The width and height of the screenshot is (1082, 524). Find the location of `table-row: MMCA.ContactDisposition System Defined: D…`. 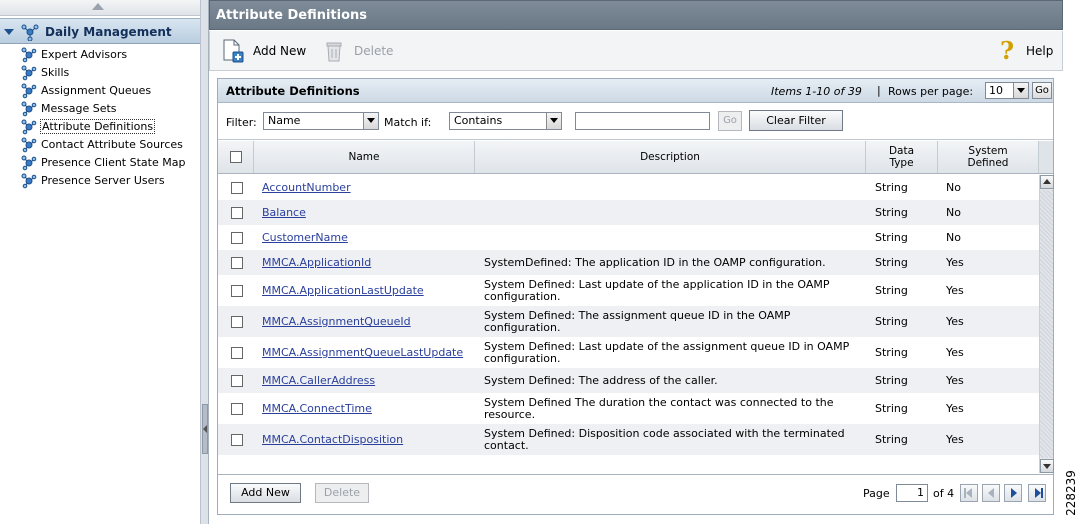

table-row: MMCA.ContactDisposition System Defined: D… is located at coordinates (628, 439).